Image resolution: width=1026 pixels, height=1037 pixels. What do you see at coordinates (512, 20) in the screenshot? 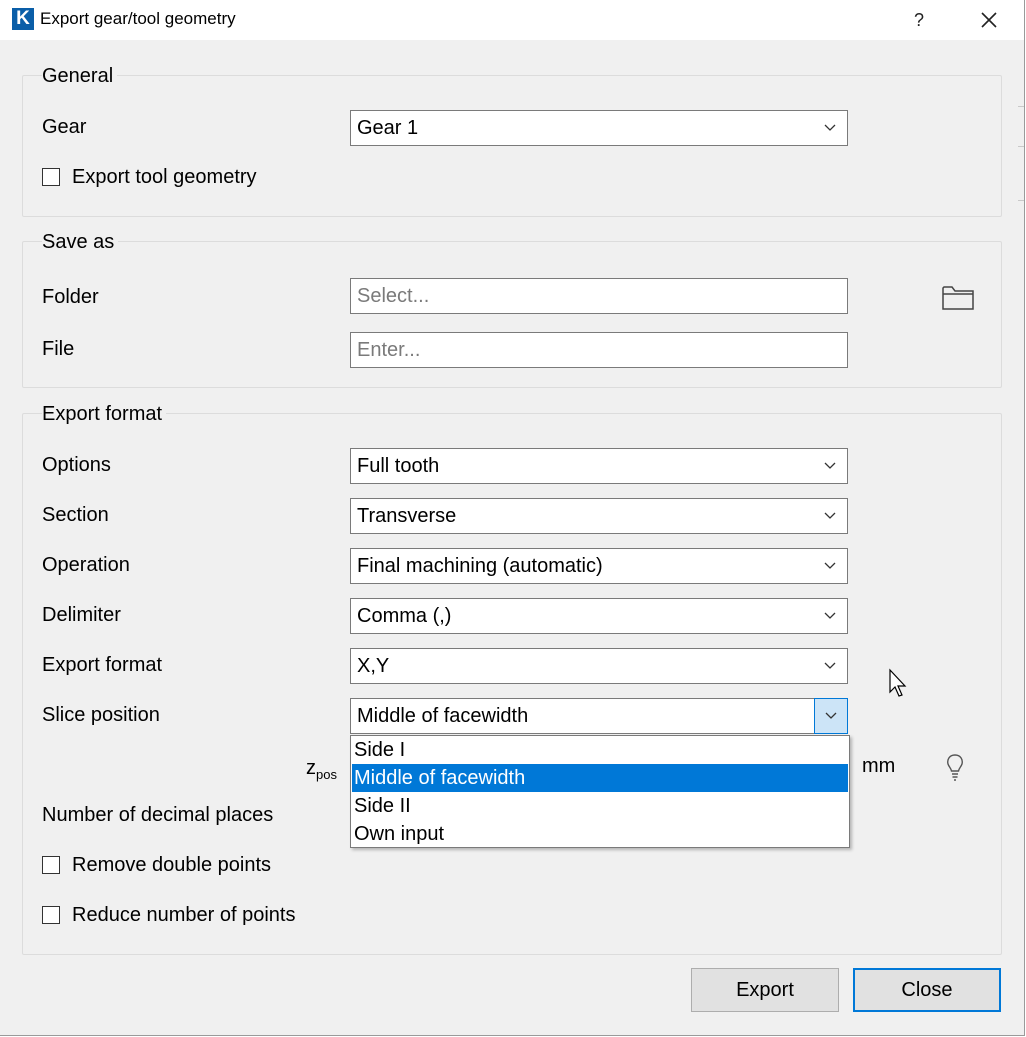
I see `title-bar: K Export gear/tool geometry ?` at bounding box center [512, 20].